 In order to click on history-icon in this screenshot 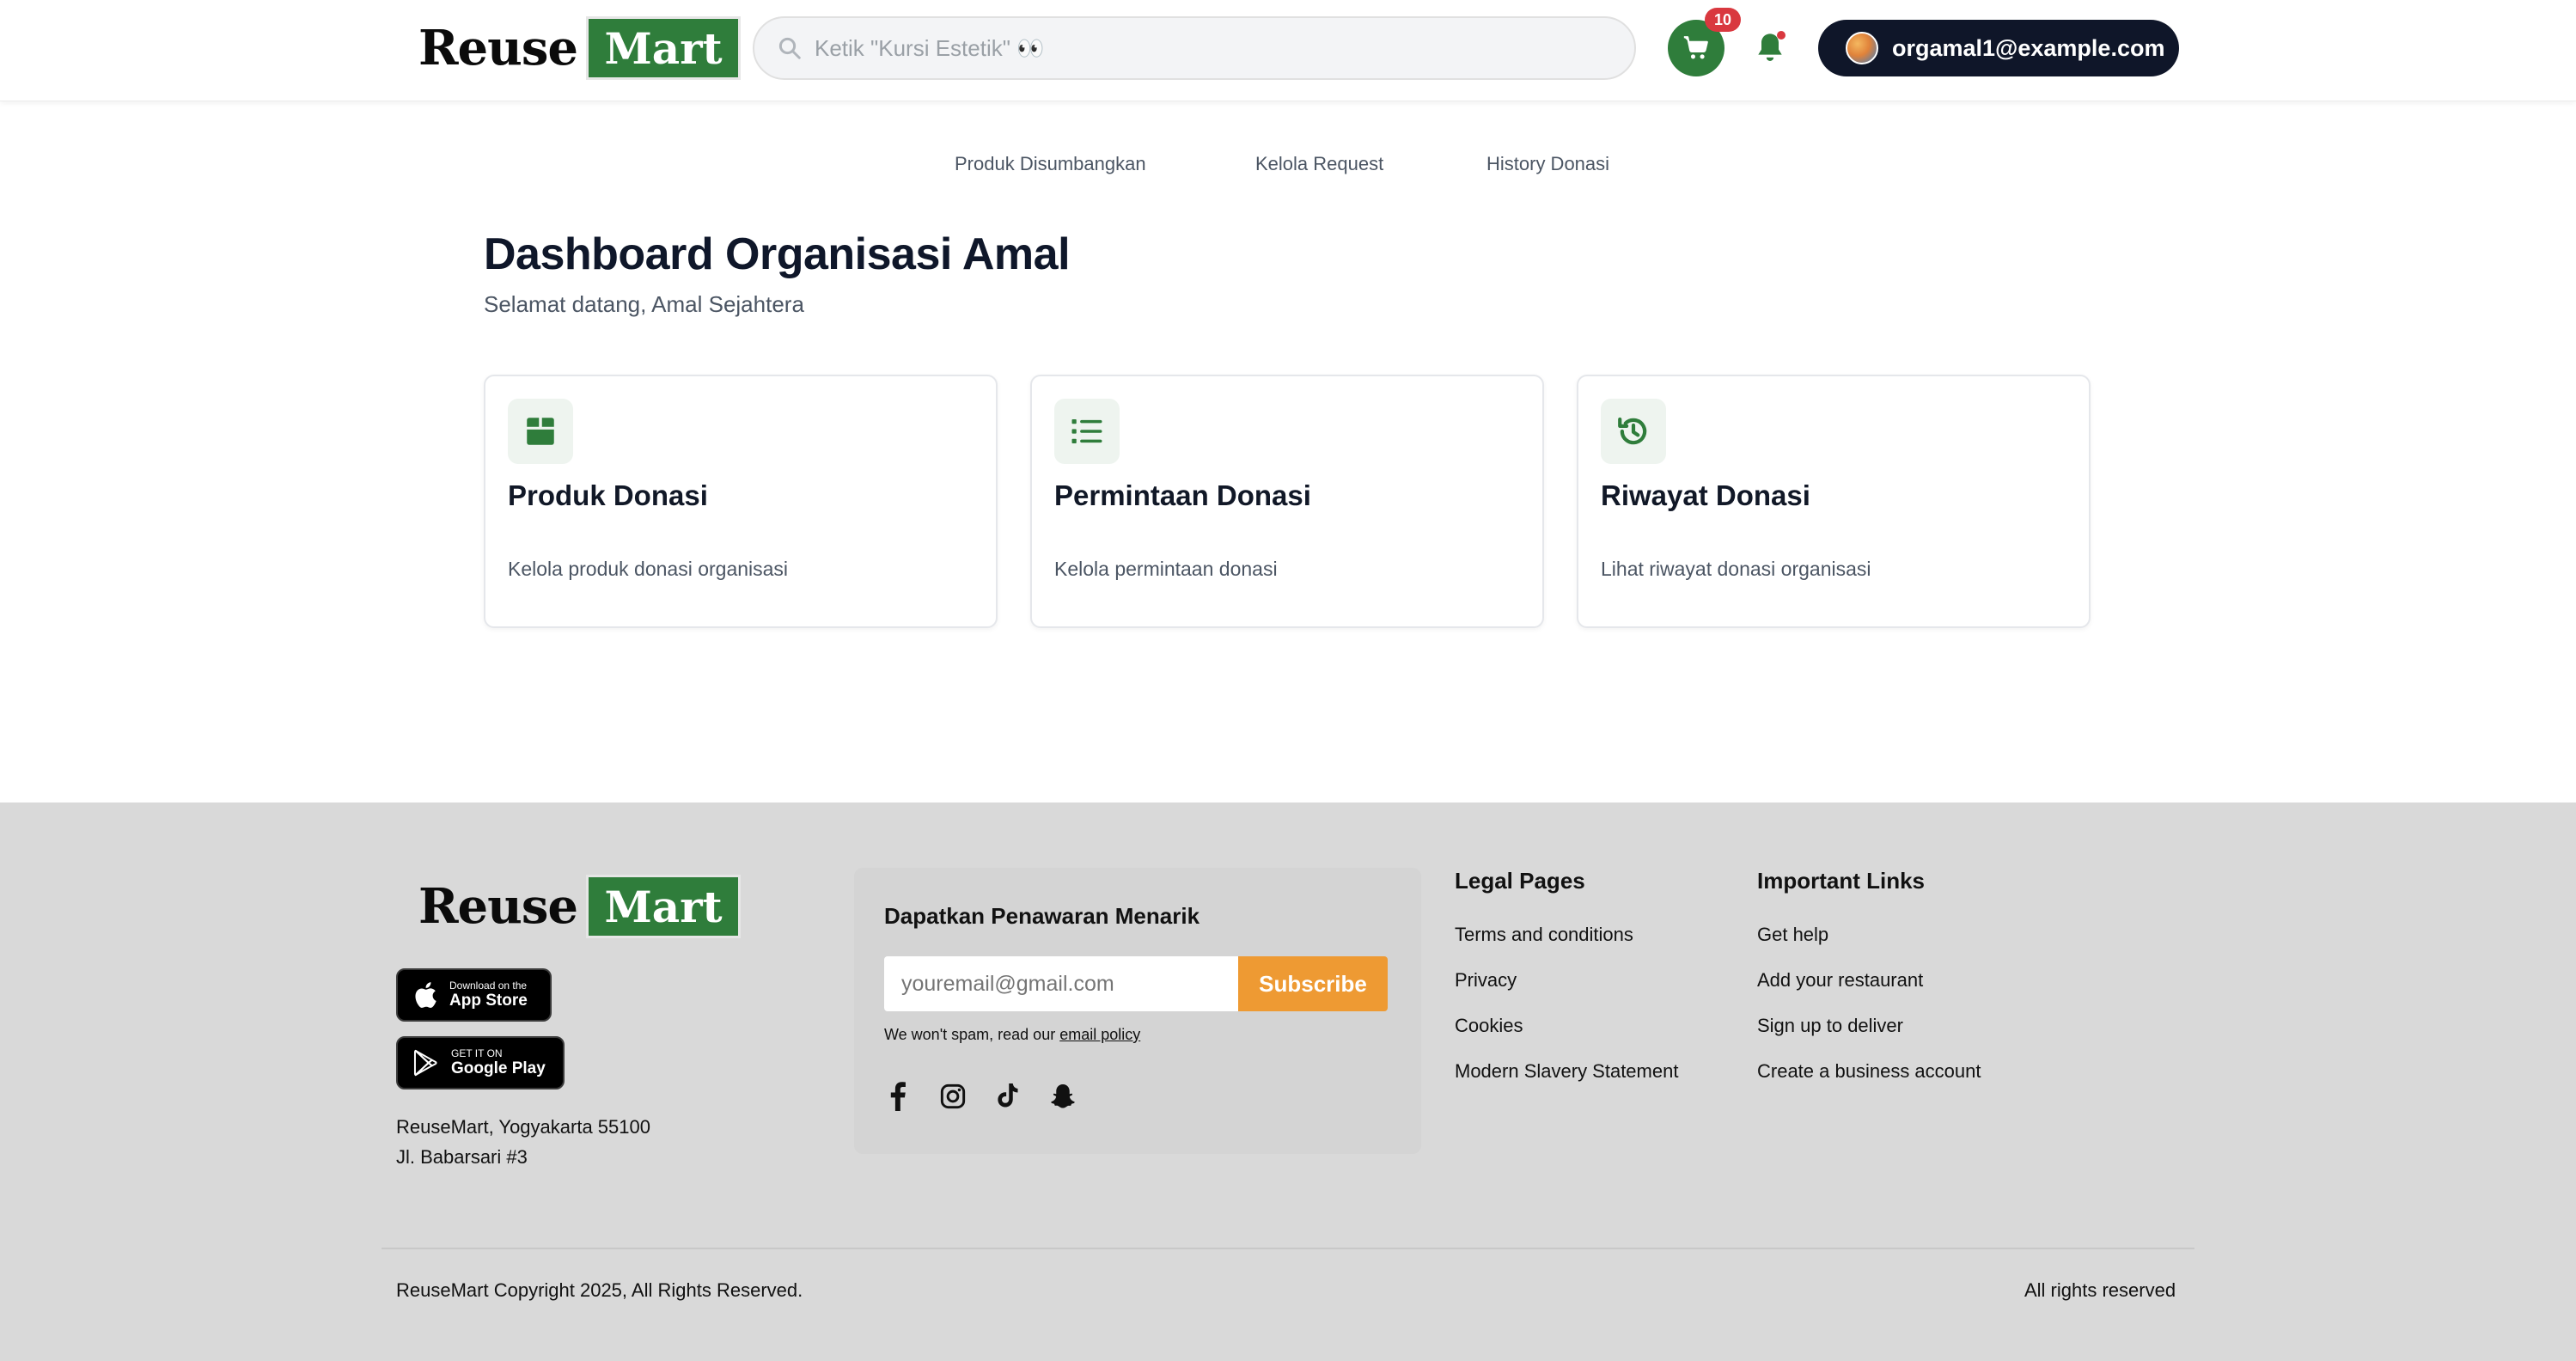, I will do `click(1633, 431)`.